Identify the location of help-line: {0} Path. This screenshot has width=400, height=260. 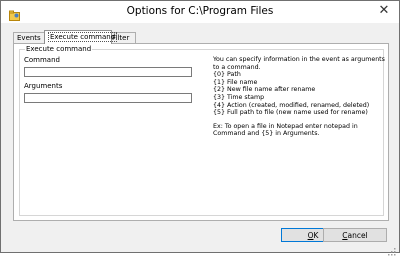
(227, 75).